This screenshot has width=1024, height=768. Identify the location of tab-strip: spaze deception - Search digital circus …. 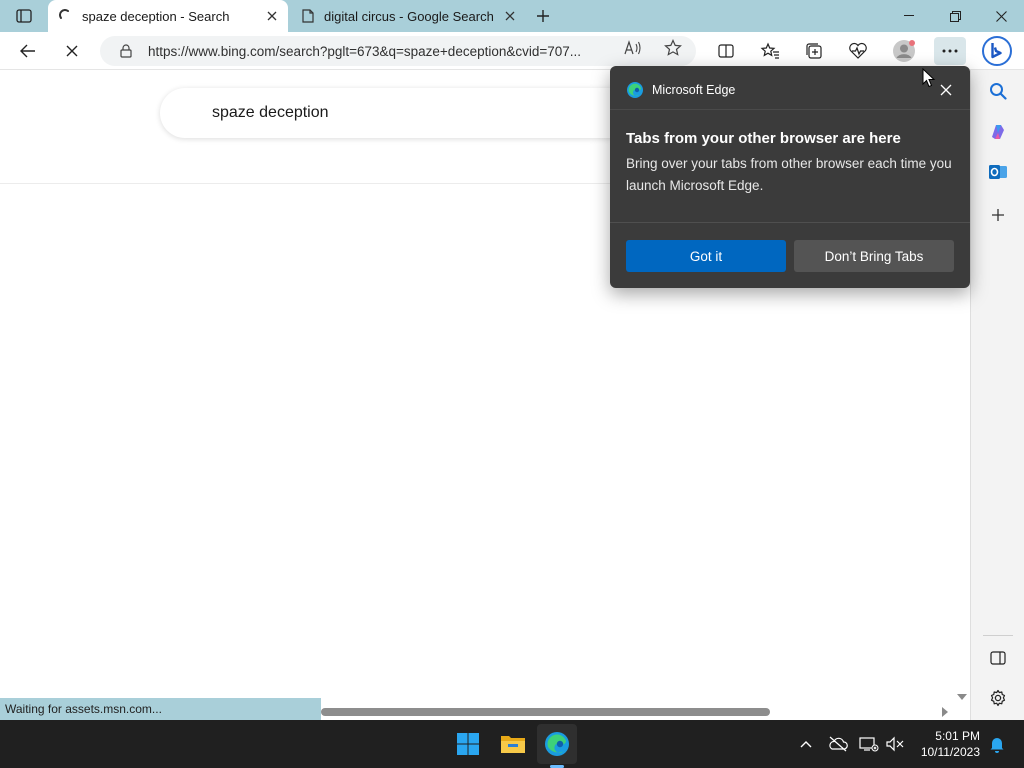
(512, 16).